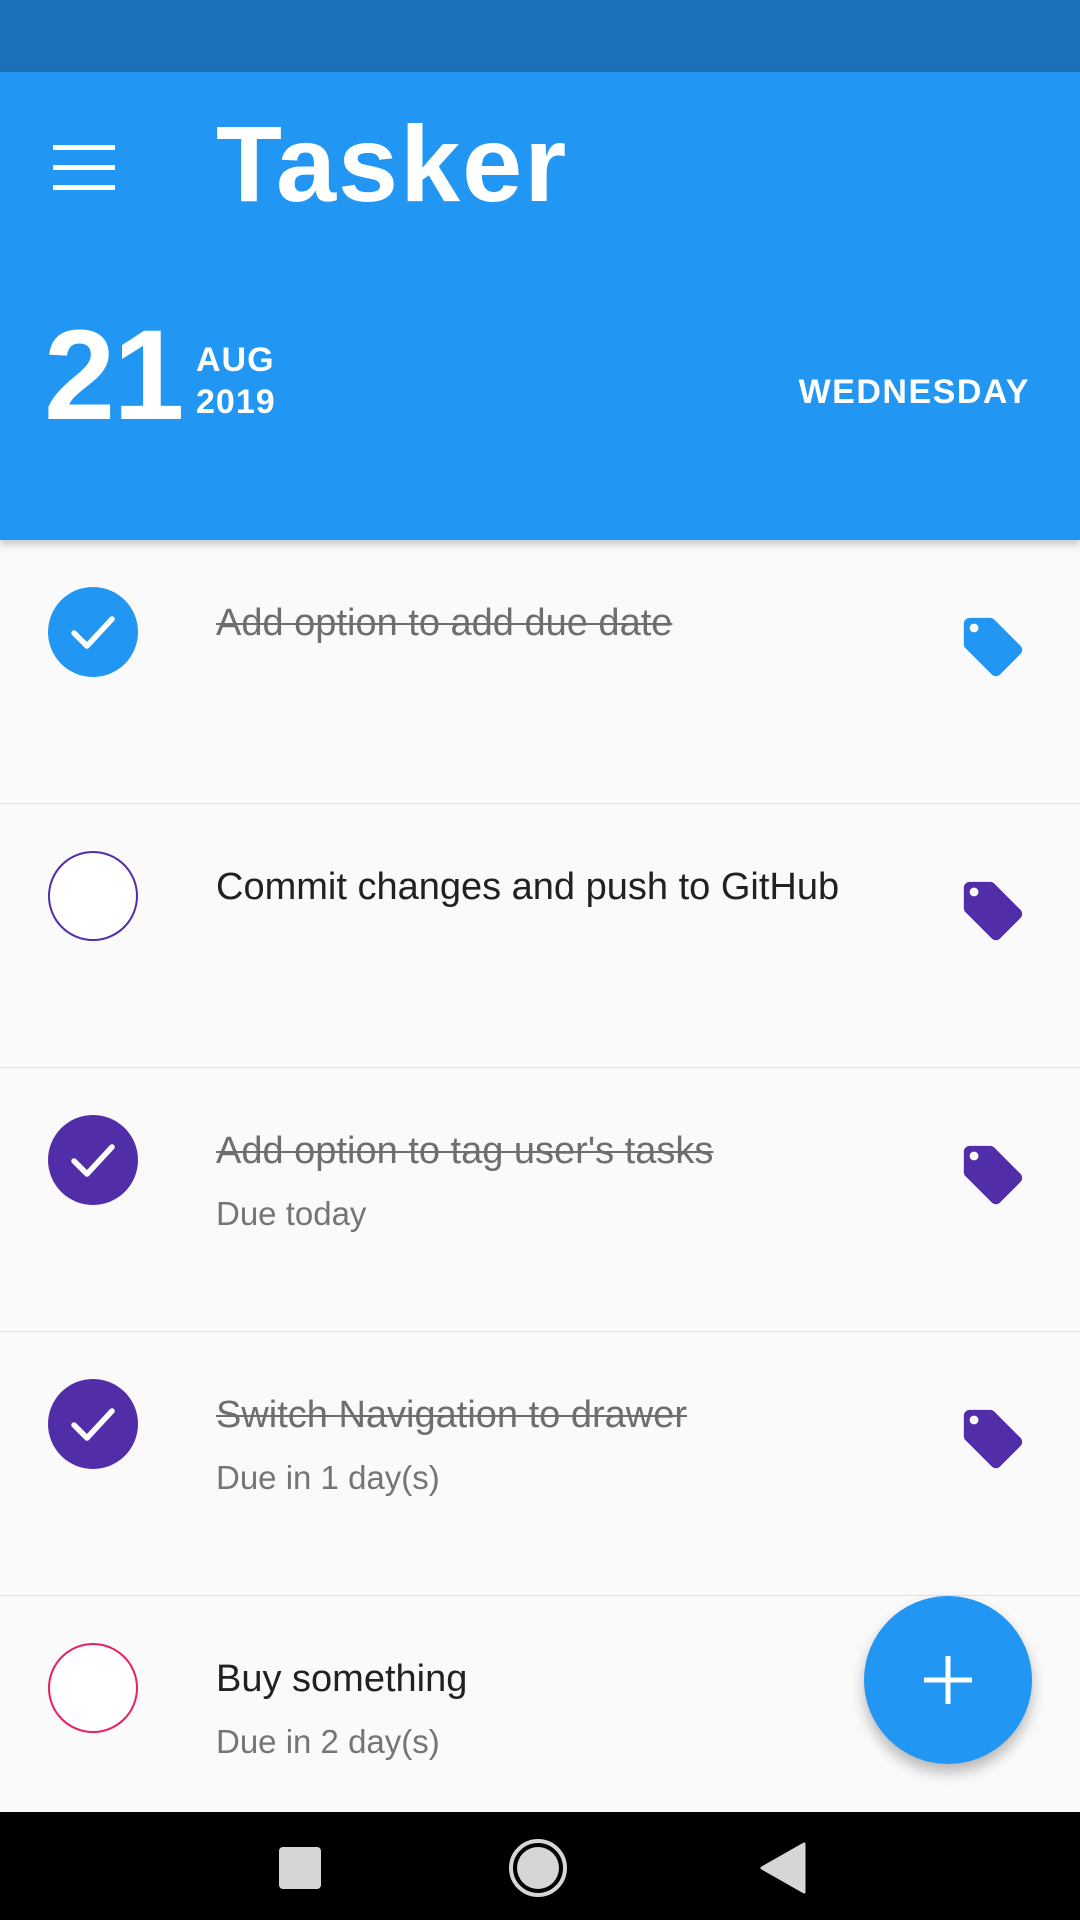 The width and height of the screenshot is (1080, 1920). I want to click on hamburger-menu-icon, so click(84, 167).